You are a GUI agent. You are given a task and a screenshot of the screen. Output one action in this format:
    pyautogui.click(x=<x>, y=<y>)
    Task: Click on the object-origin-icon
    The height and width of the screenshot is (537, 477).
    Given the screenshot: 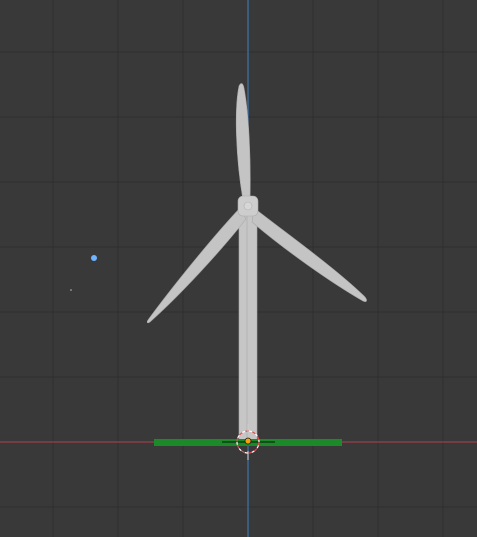 What is the action you would take?
    pyautogui.click(x=248, y=441)
    